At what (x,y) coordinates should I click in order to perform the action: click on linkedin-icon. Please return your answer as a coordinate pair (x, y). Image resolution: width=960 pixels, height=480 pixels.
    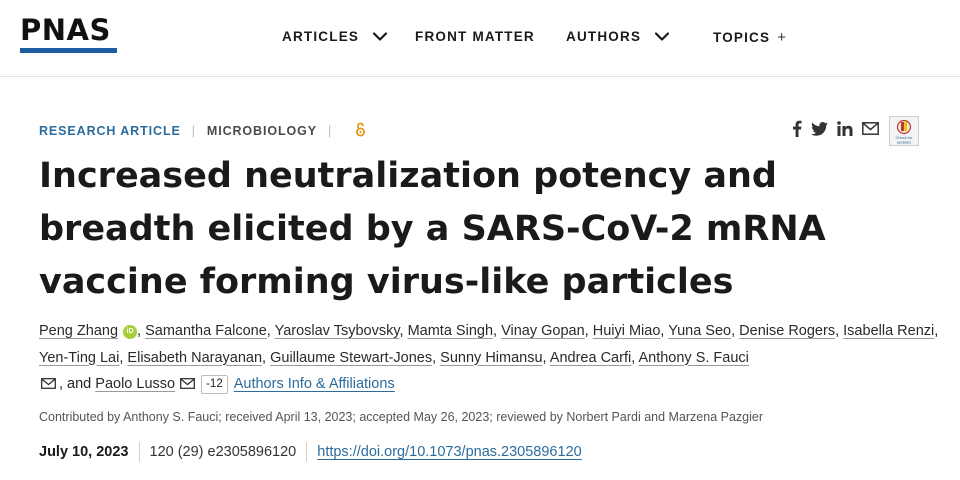
    Looking at the image, I should click on (845, 131).